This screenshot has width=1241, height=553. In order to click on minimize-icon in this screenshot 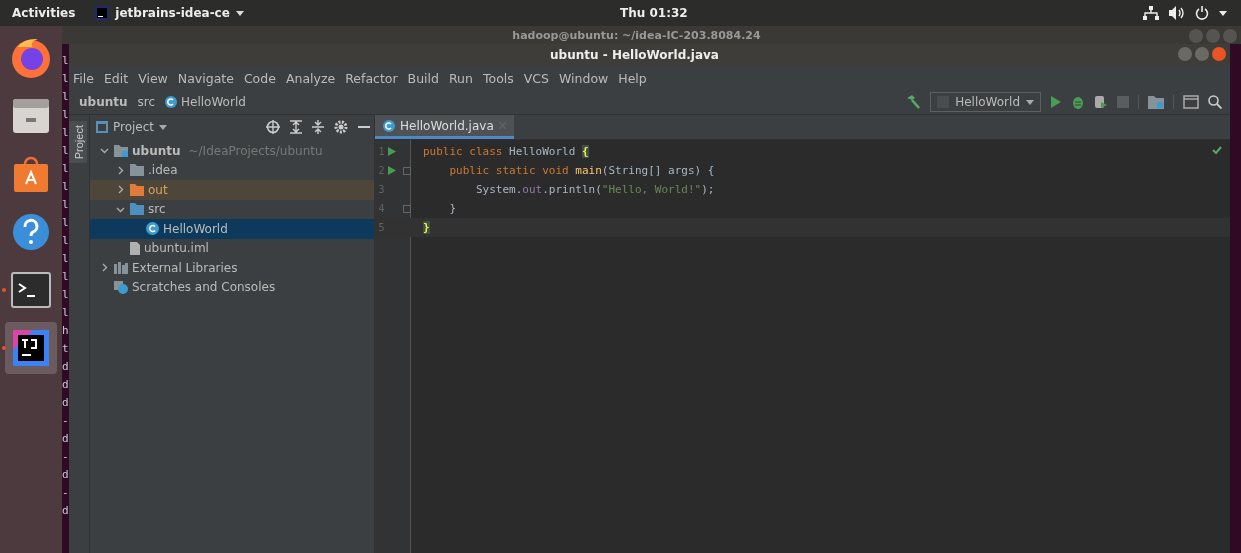, I will do `click(364, 127)`.